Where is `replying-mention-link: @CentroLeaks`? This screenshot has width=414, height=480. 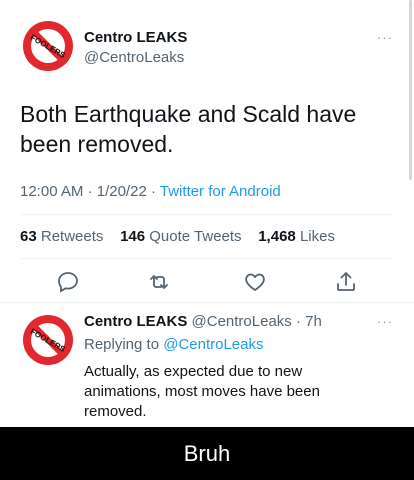
replying-mention-link: @CentroLeaks is located at coordinates (213, 344).